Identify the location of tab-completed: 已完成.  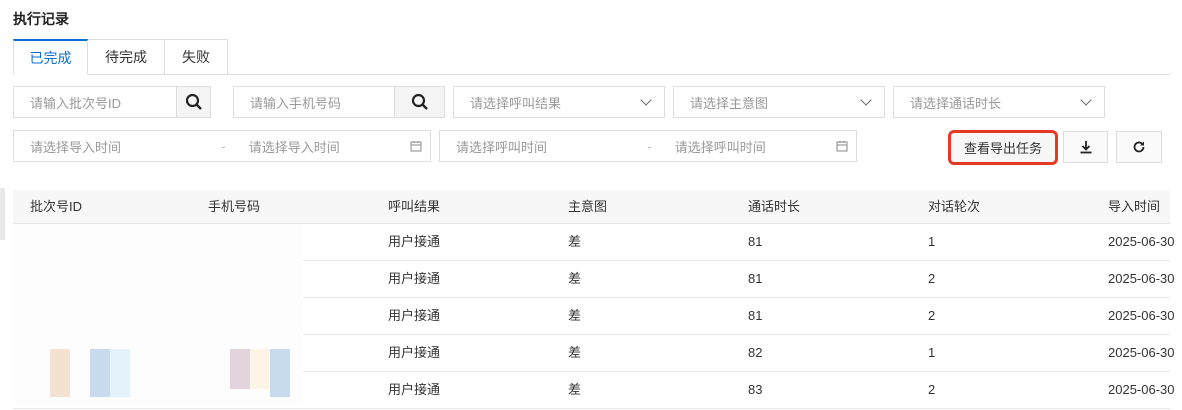
(50, 57).